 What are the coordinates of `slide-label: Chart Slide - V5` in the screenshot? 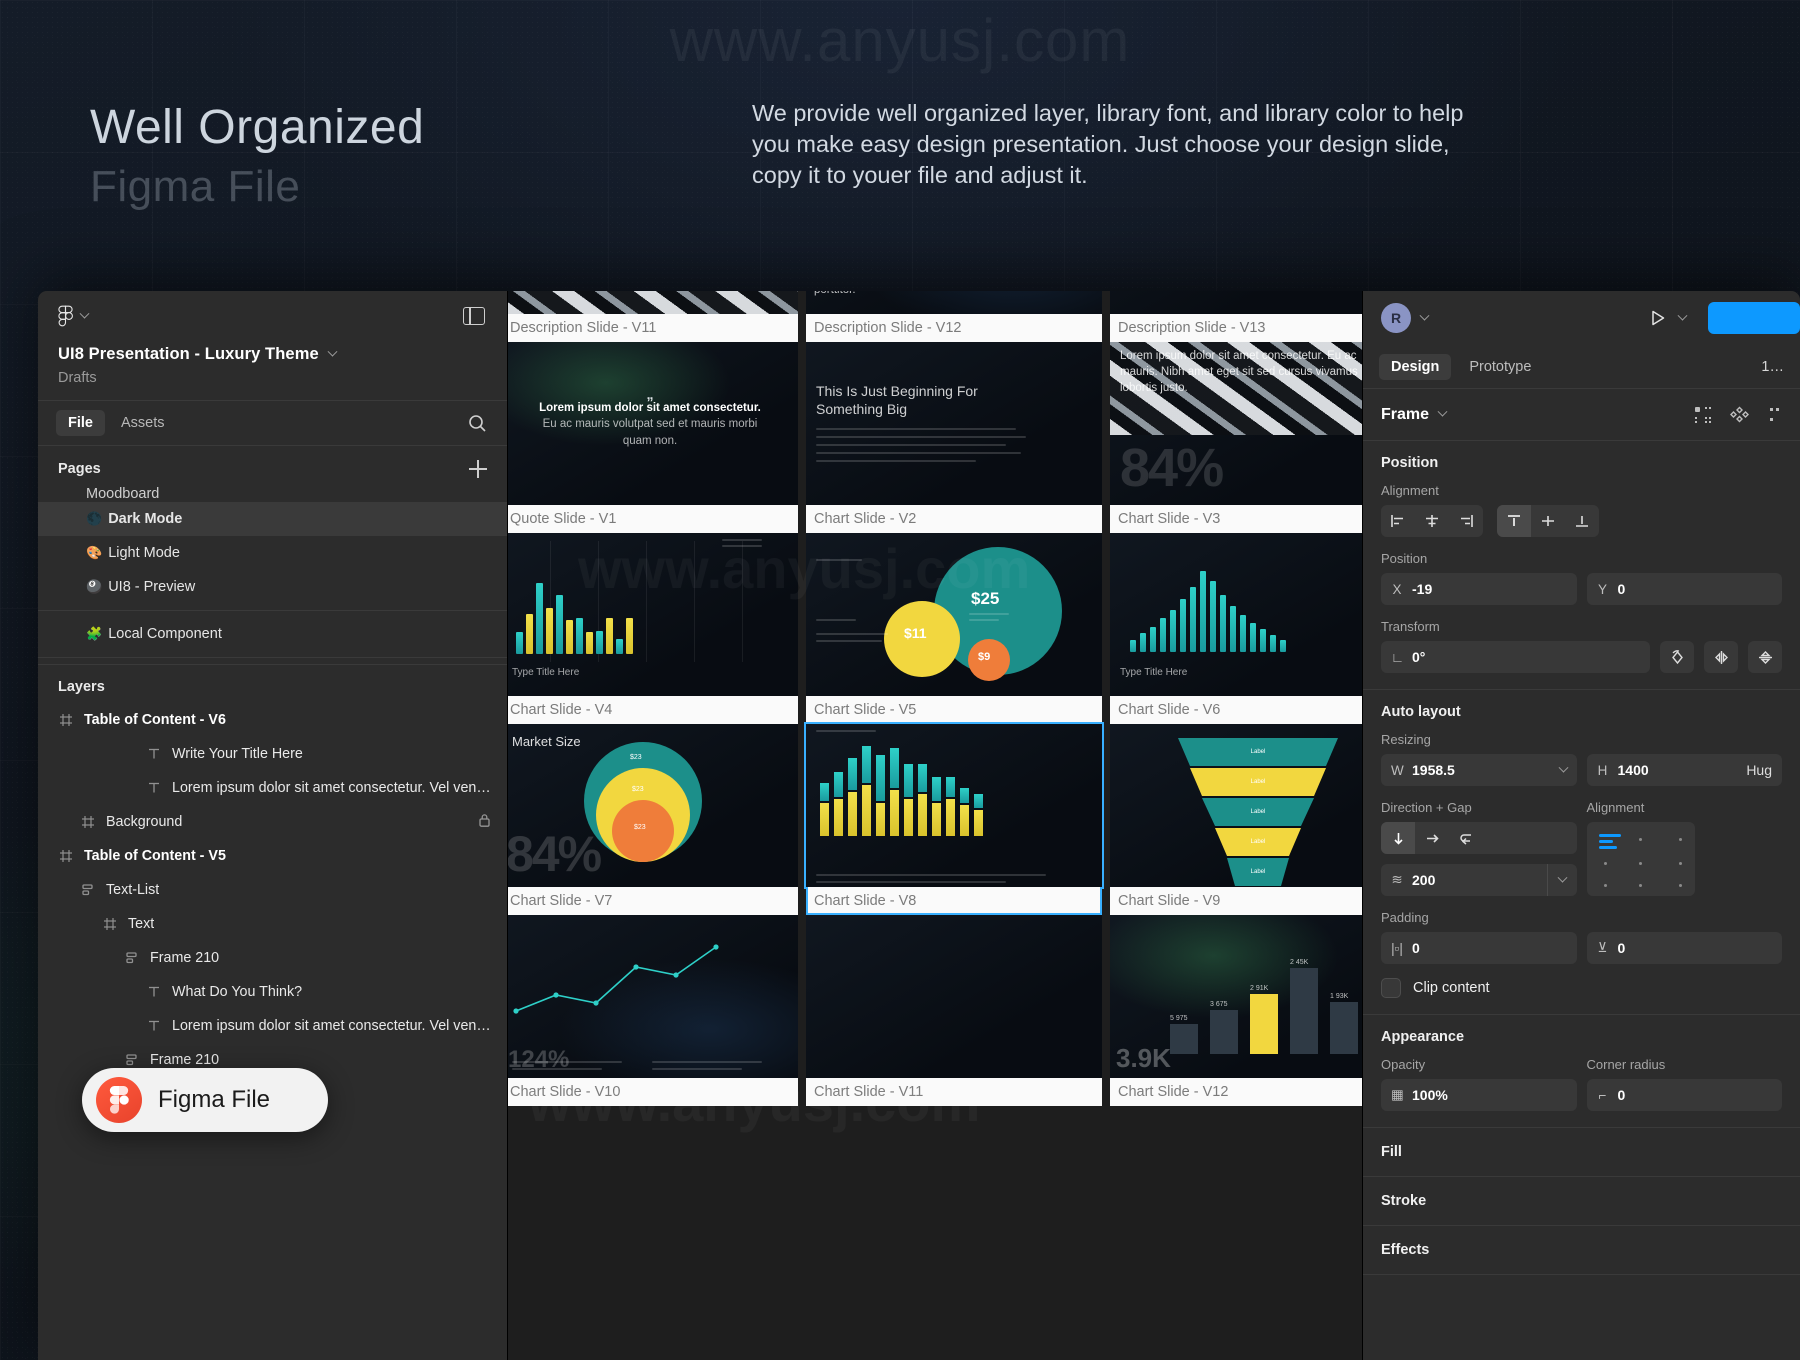 It's located at (954, 710).